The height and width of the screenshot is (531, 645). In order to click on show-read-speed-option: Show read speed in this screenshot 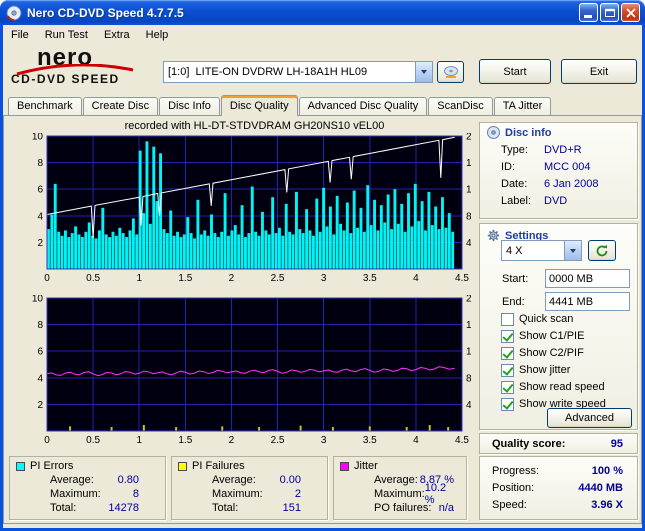, I will do `click(553, 387)`.